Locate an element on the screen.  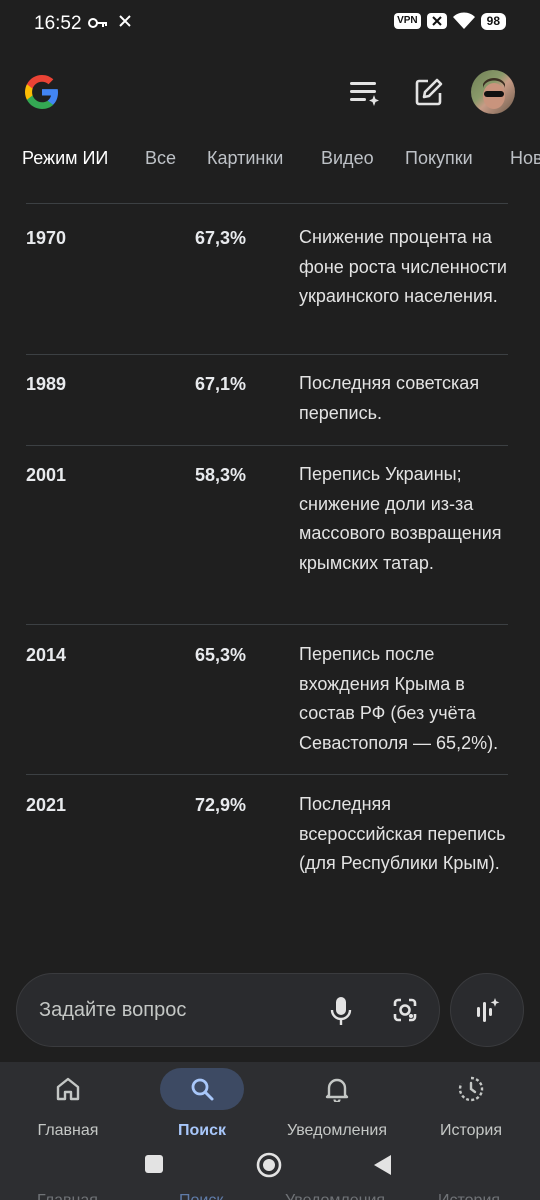
tab-all: Все is located at coordinates (160, 158).